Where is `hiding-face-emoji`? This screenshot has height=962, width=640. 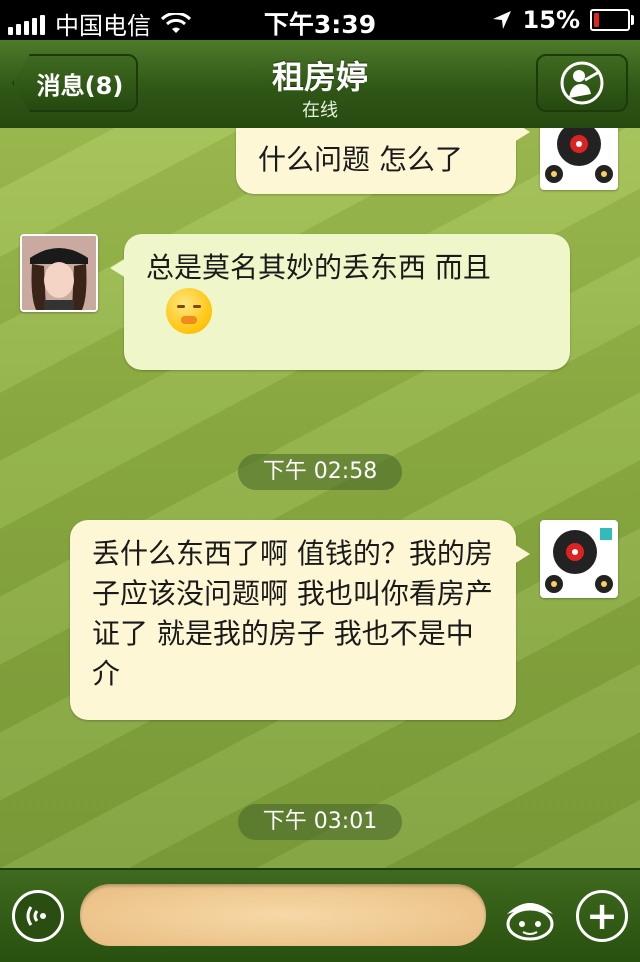
hiding-face-emoji is located at coordinates (189, 311).